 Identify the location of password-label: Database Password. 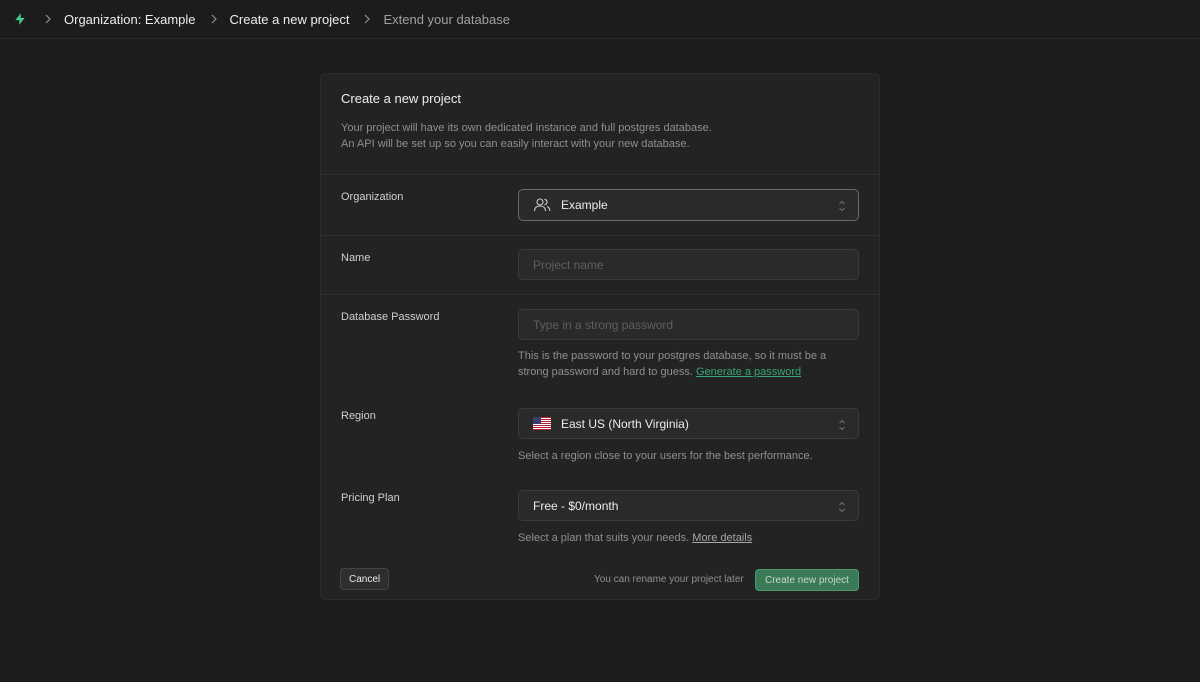
(390, 317).